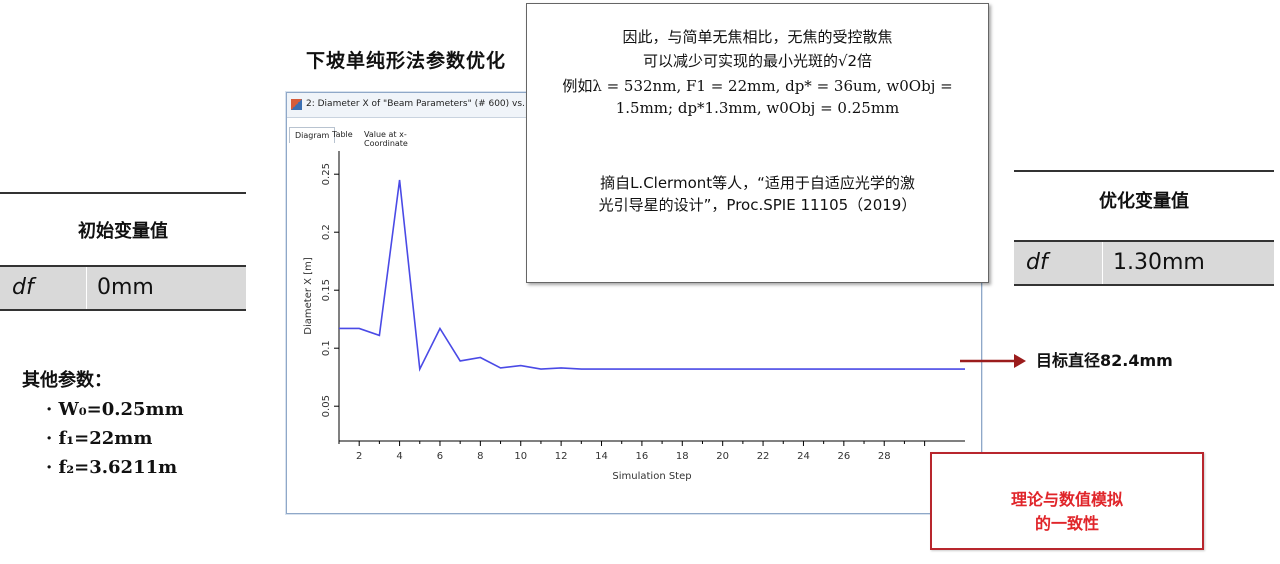 The image size is (1280, 564). What do you see at coordinates (651, 476) in the screenshot?
I see `x-axis-label: Simulation Step` at bounding box center [651, 476].